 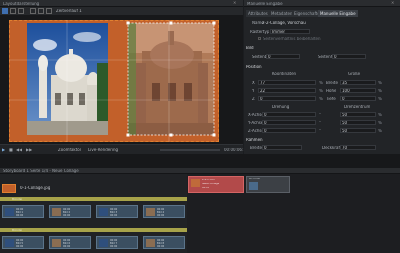 I want to click on rotate-x-unit: °, so click(x=320, y=115).